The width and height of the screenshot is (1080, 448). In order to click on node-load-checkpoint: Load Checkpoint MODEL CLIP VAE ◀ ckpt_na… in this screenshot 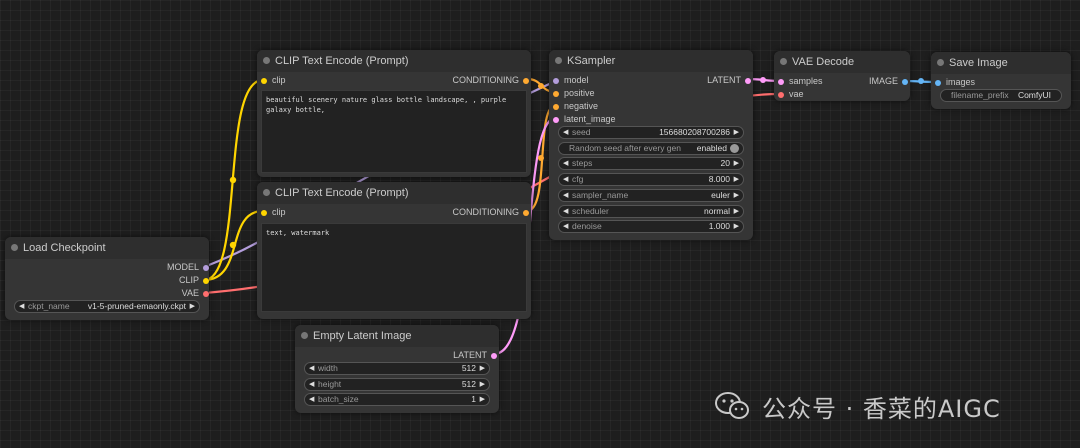, I will do `click(107, 278)`.